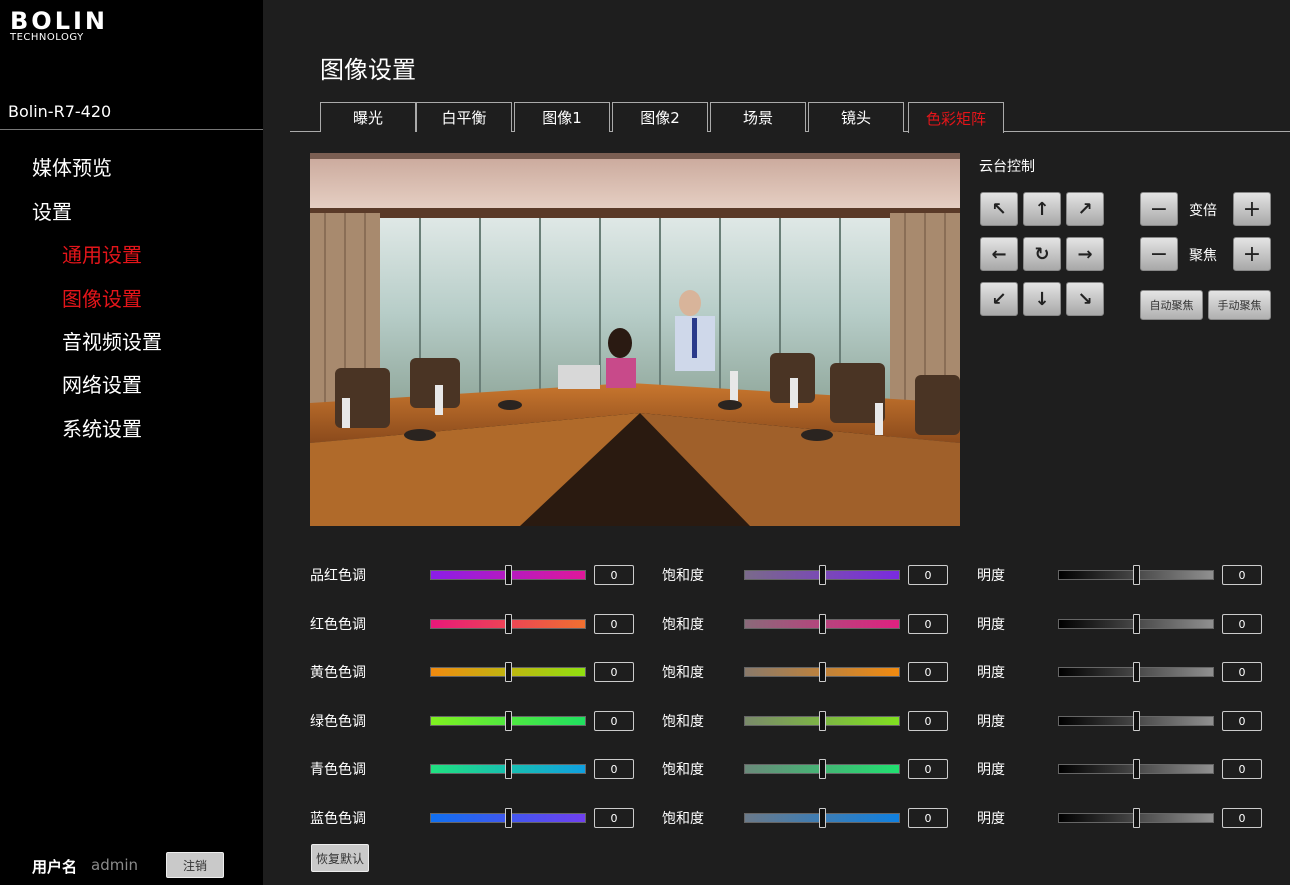 Image resolution: width=1290 pixels, height=885 pixels. Describe the element at coordinates (1159, 209) in the screenshot. I see `zoom-out-button: −` at that location.